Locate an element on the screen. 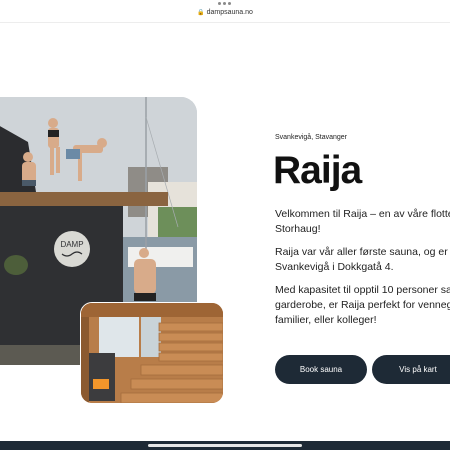 Image resolution: width=450 pixels, height=450 pixels. lock-icon: 🔒 is located at coordinates (201, 13).